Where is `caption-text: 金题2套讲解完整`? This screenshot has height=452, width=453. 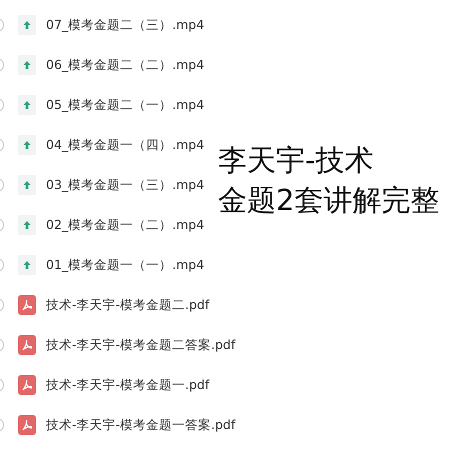
caption-text: 金题2套讲解完整 is located at coordinates (329, 200).